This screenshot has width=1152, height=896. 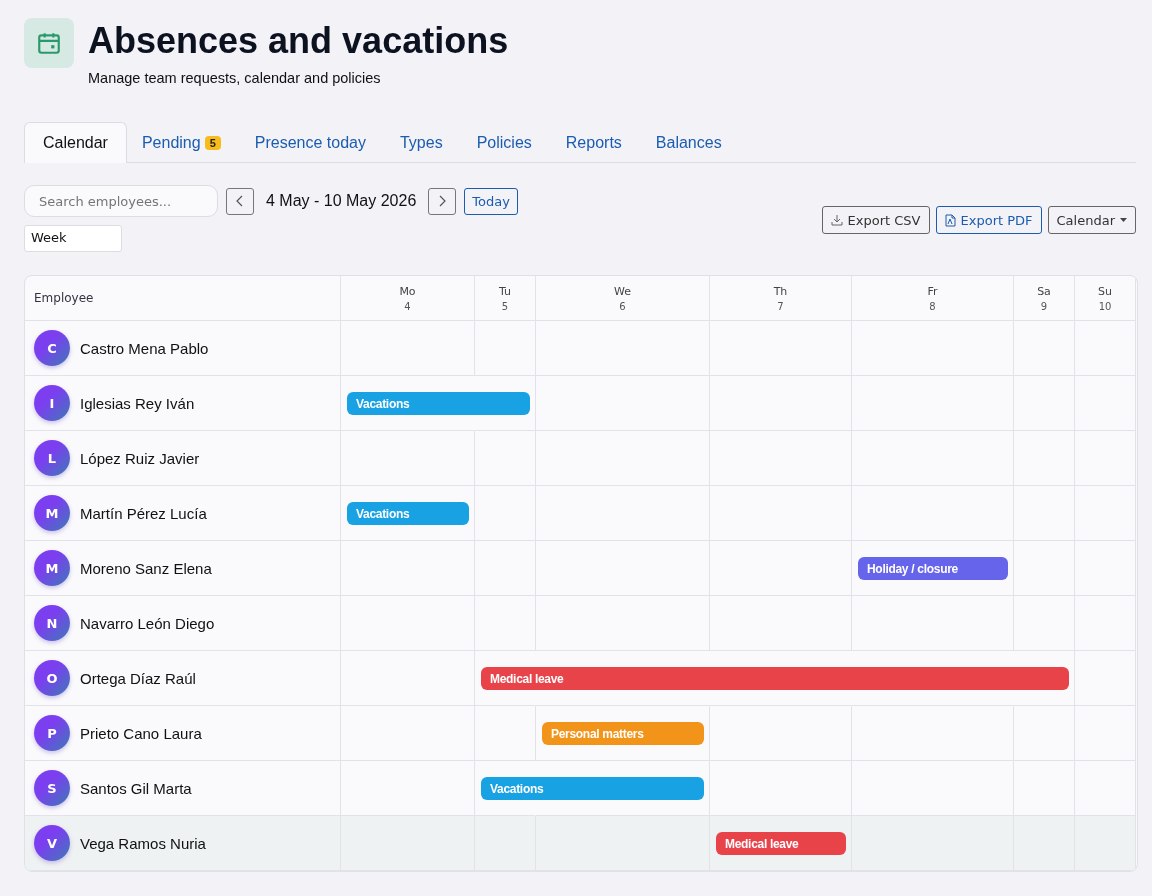 I want to click on today-button: Today, so click(x=491, y=201).